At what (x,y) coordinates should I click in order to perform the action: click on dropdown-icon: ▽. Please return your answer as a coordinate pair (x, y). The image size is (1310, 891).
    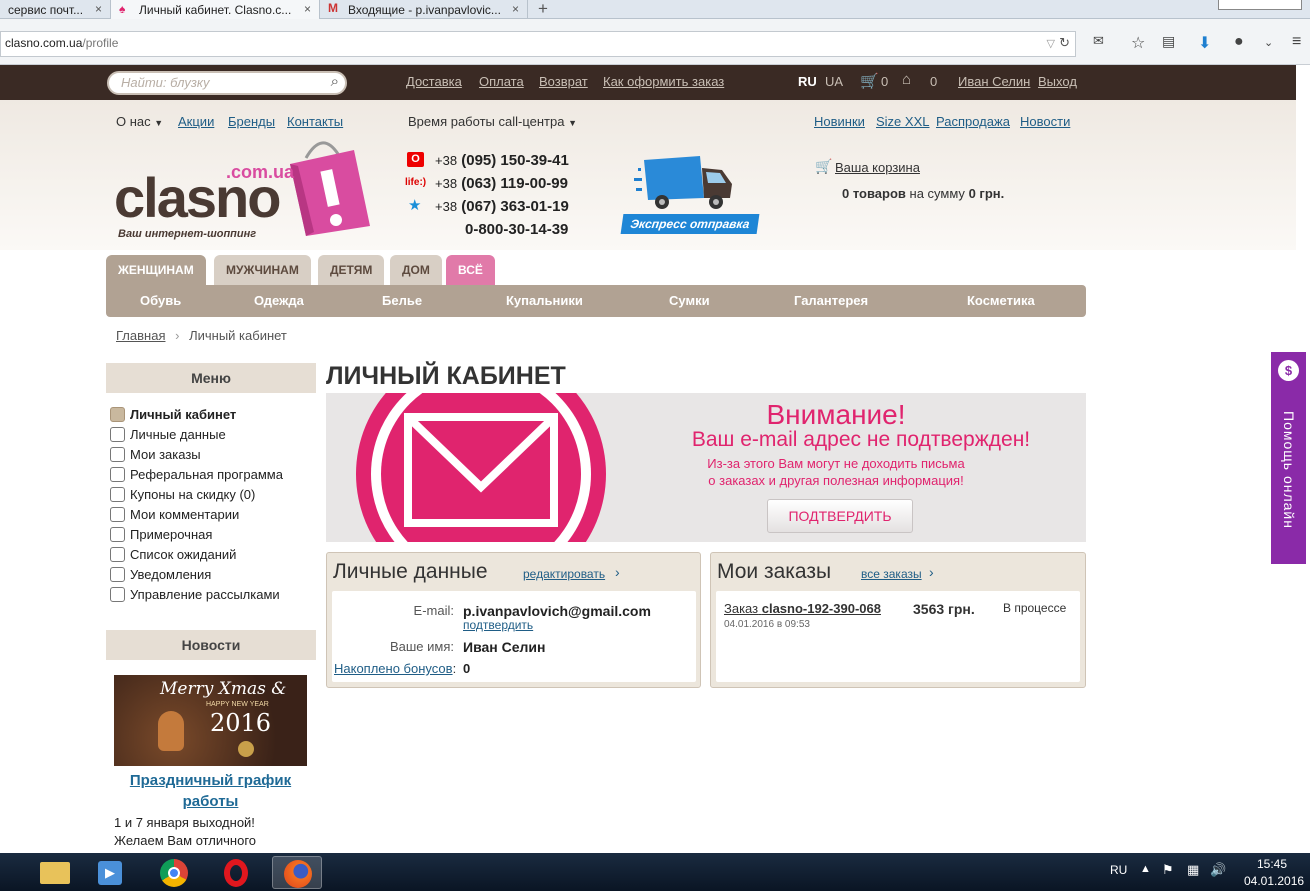
    Looking at the image, I should click on (1051, 43).